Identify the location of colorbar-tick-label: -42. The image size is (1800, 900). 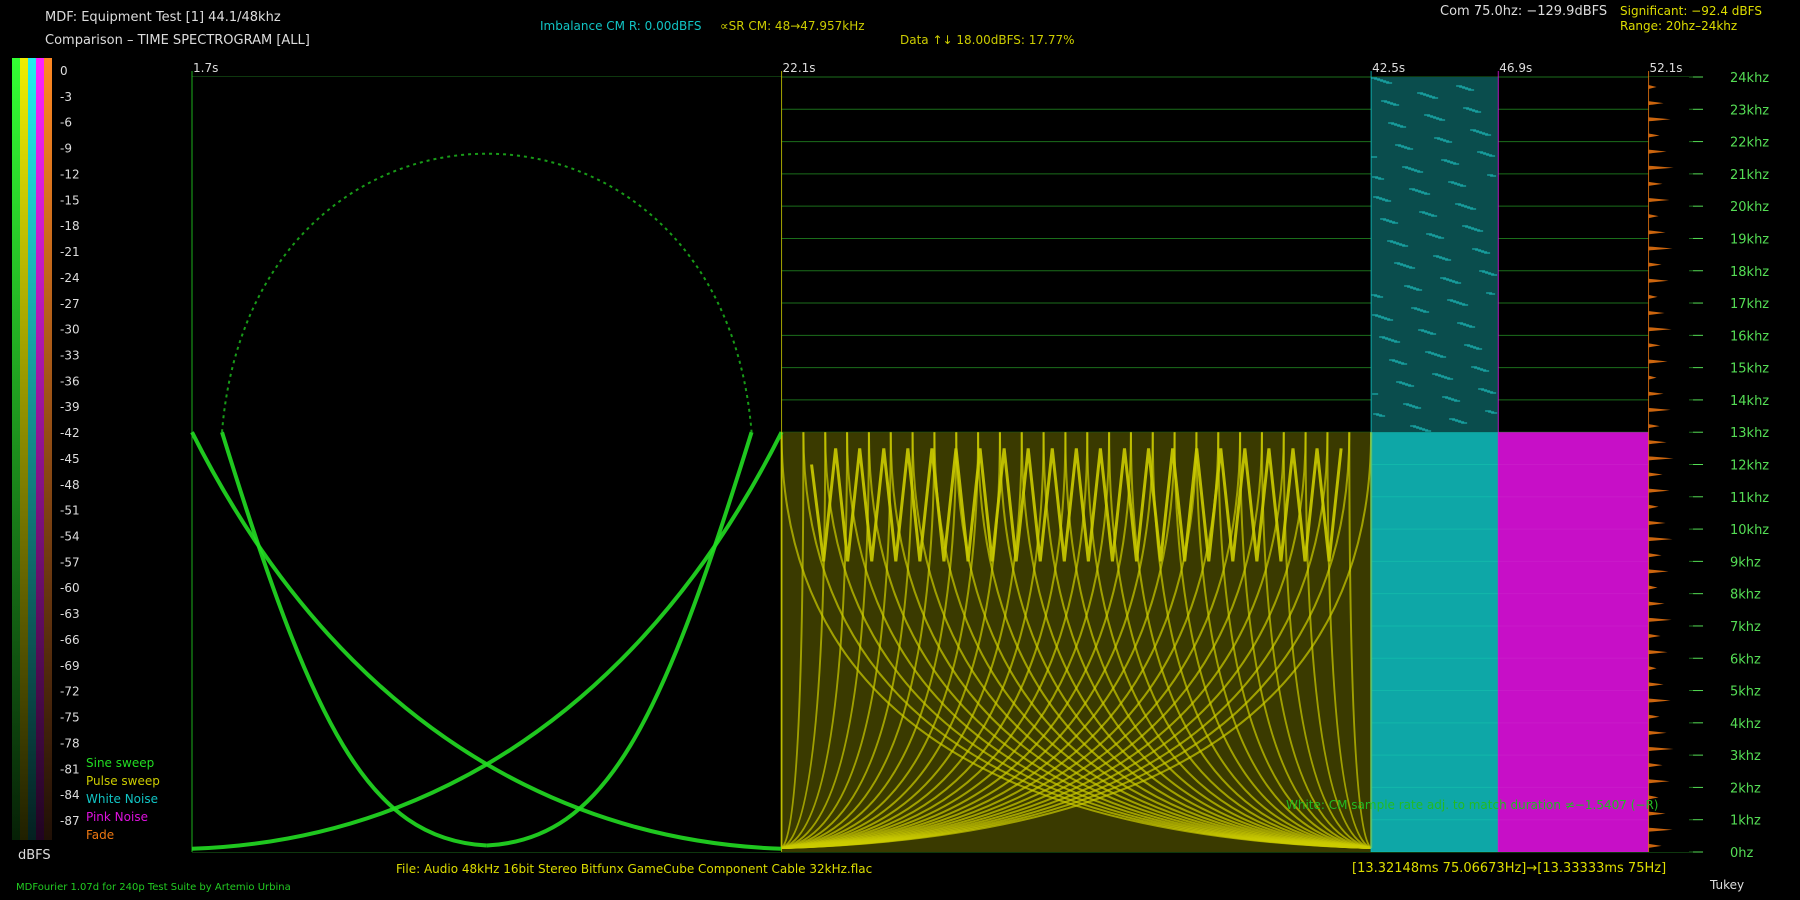
(70, 433).